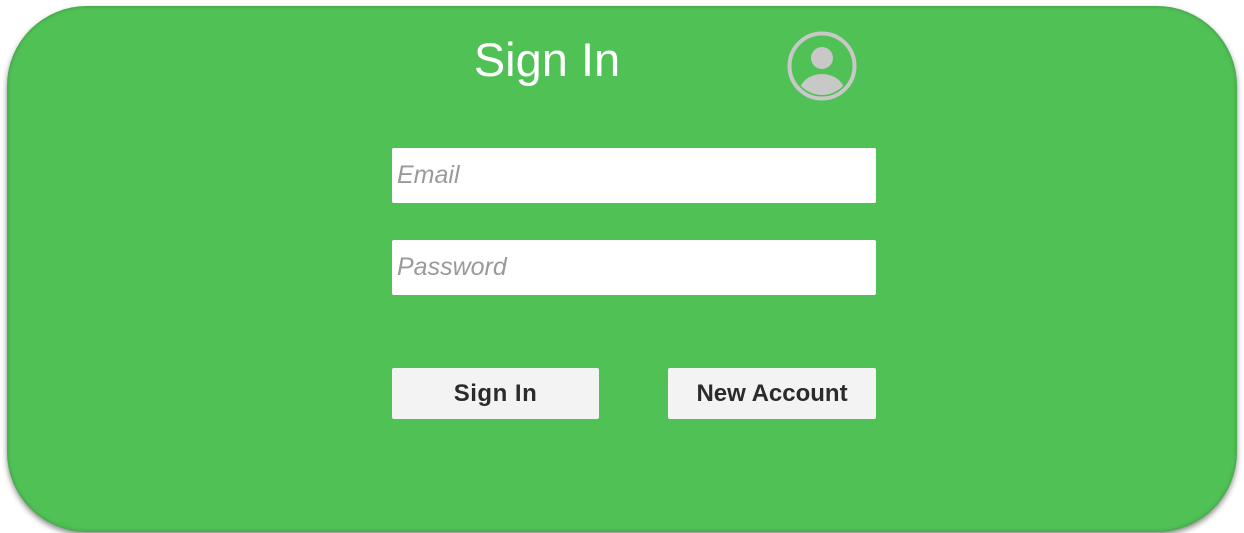 The height and width of the screenshot is (533, 1244). What do you see at coordinates (772, 393) in the screenshot?
I see `new-account-button: New Account` at bounding box center [772, 393].